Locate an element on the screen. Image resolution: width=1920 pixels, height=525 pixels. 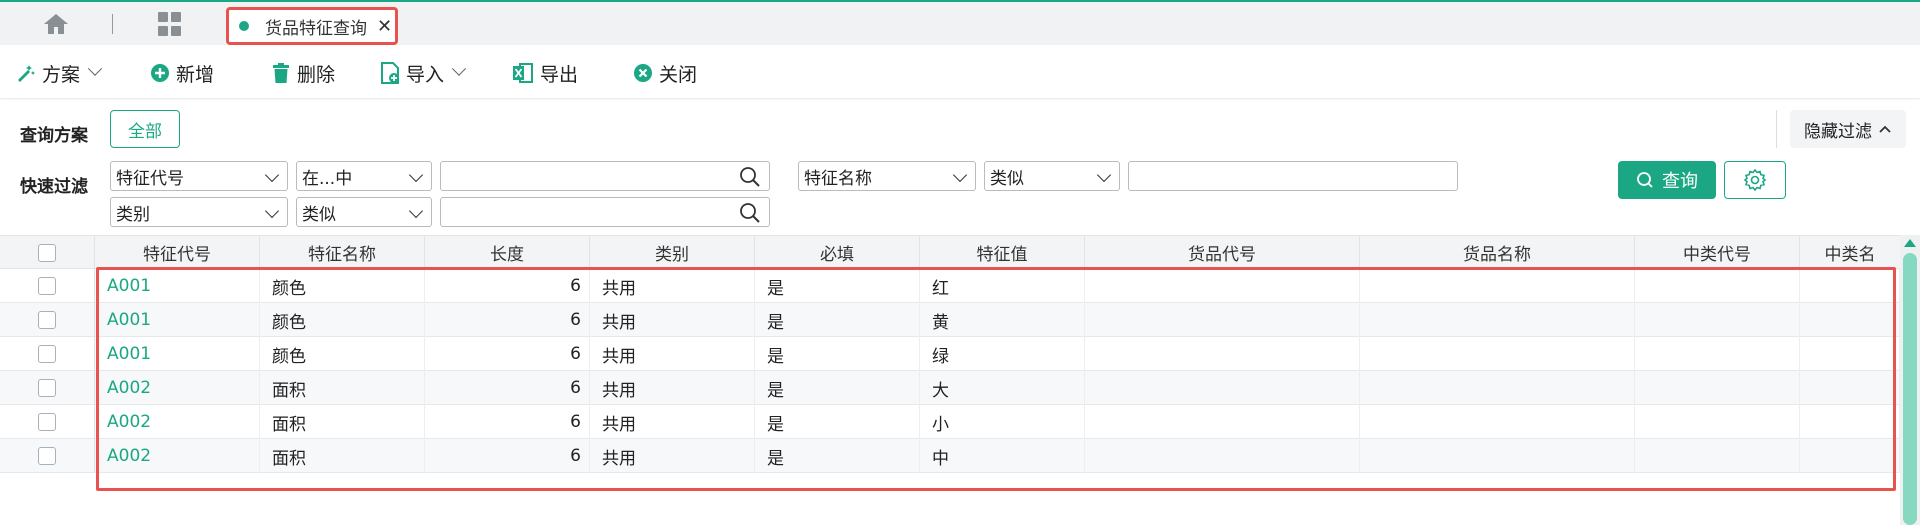
scheme-dropdown-button: 方案 is located at coordinates (59, 73).